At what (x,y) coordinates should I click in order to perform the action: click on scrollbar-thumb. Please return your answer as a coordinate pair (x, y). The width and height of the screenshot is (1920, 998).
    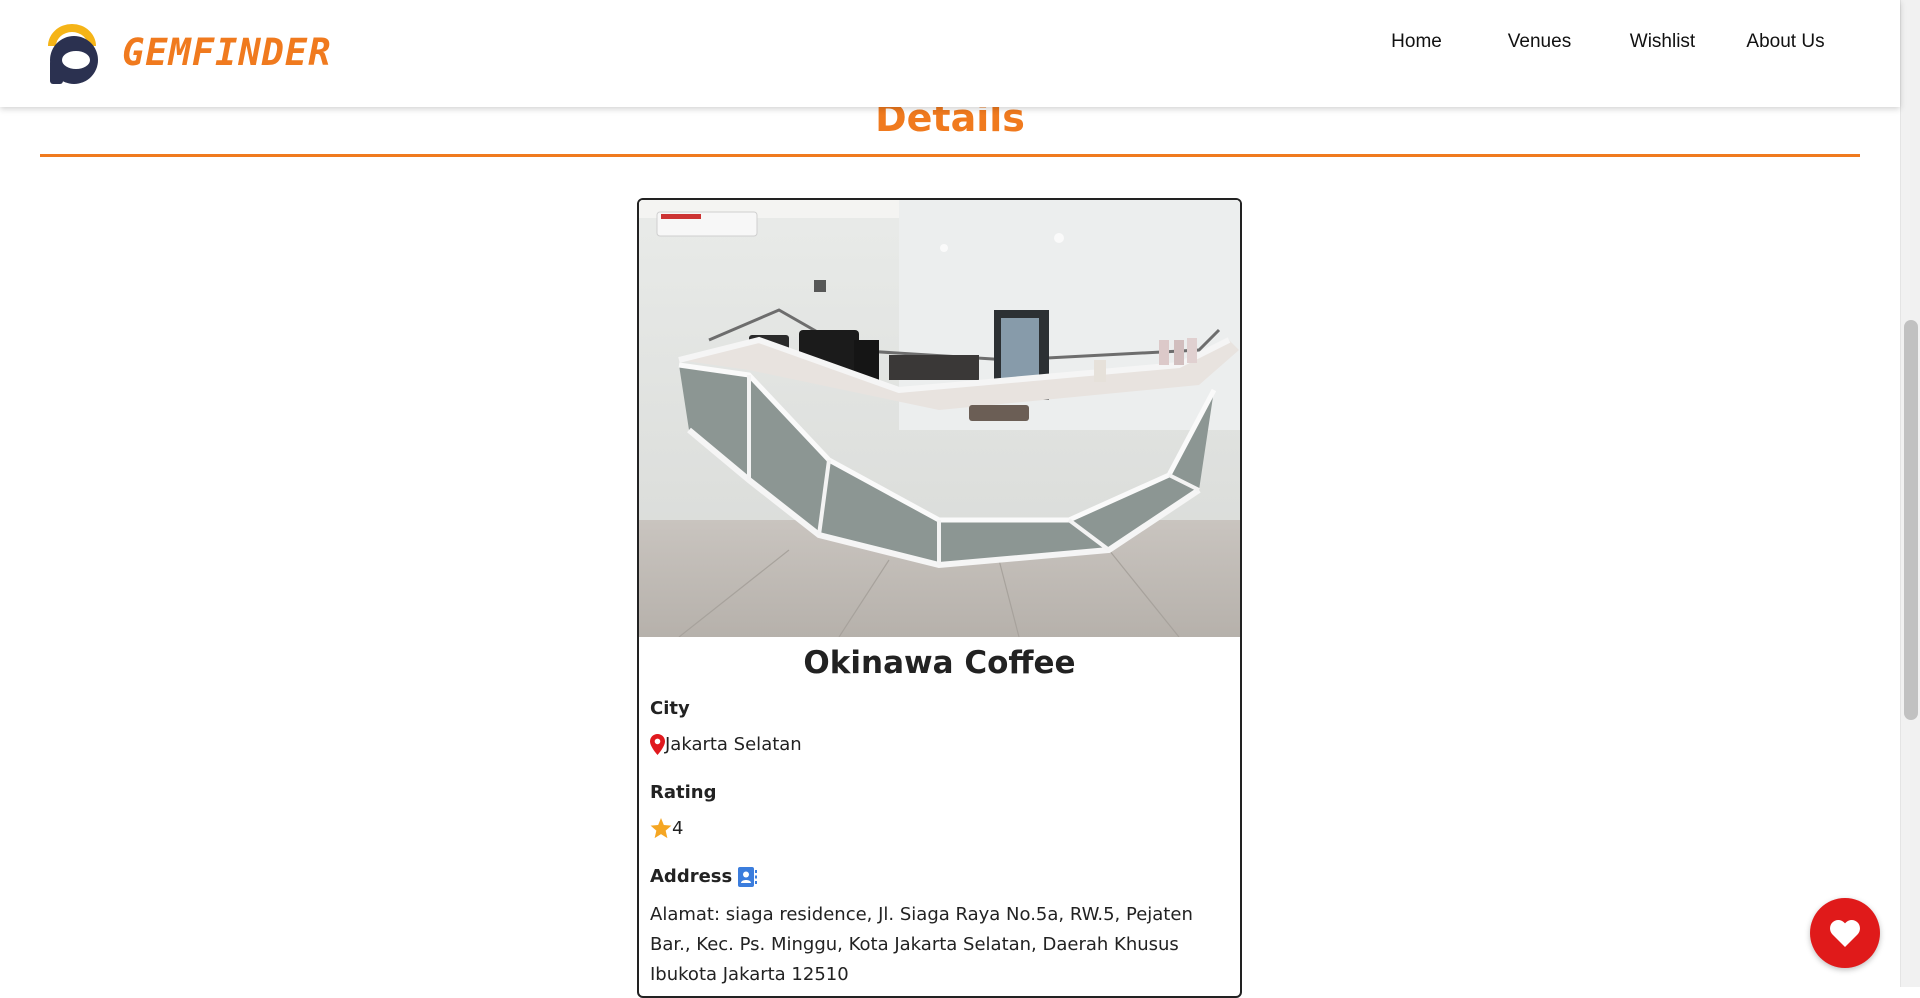
    Looking at the image, I should click on (1911, 520).